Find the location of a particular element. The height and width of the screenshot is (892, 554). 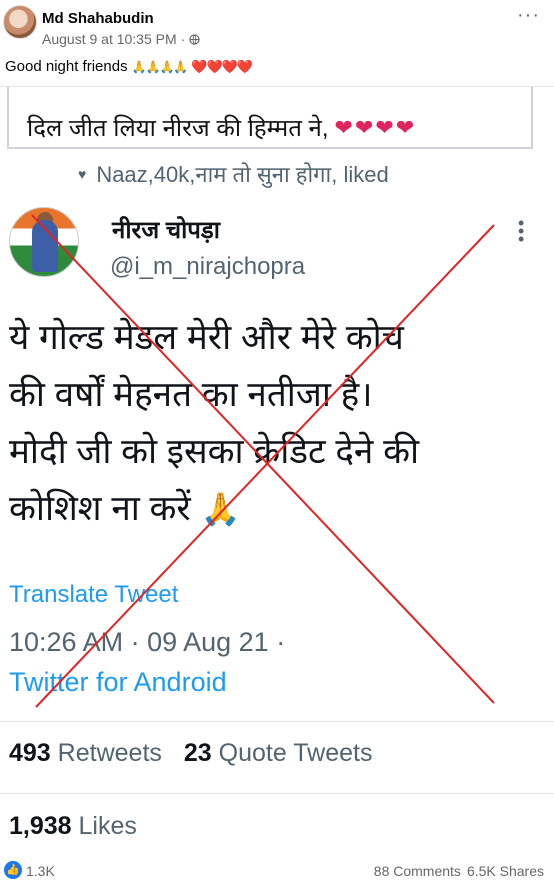

tweet-text-line: मोदी जी को इसका क्रेडिट देने की is located at coordinates (214, 451).